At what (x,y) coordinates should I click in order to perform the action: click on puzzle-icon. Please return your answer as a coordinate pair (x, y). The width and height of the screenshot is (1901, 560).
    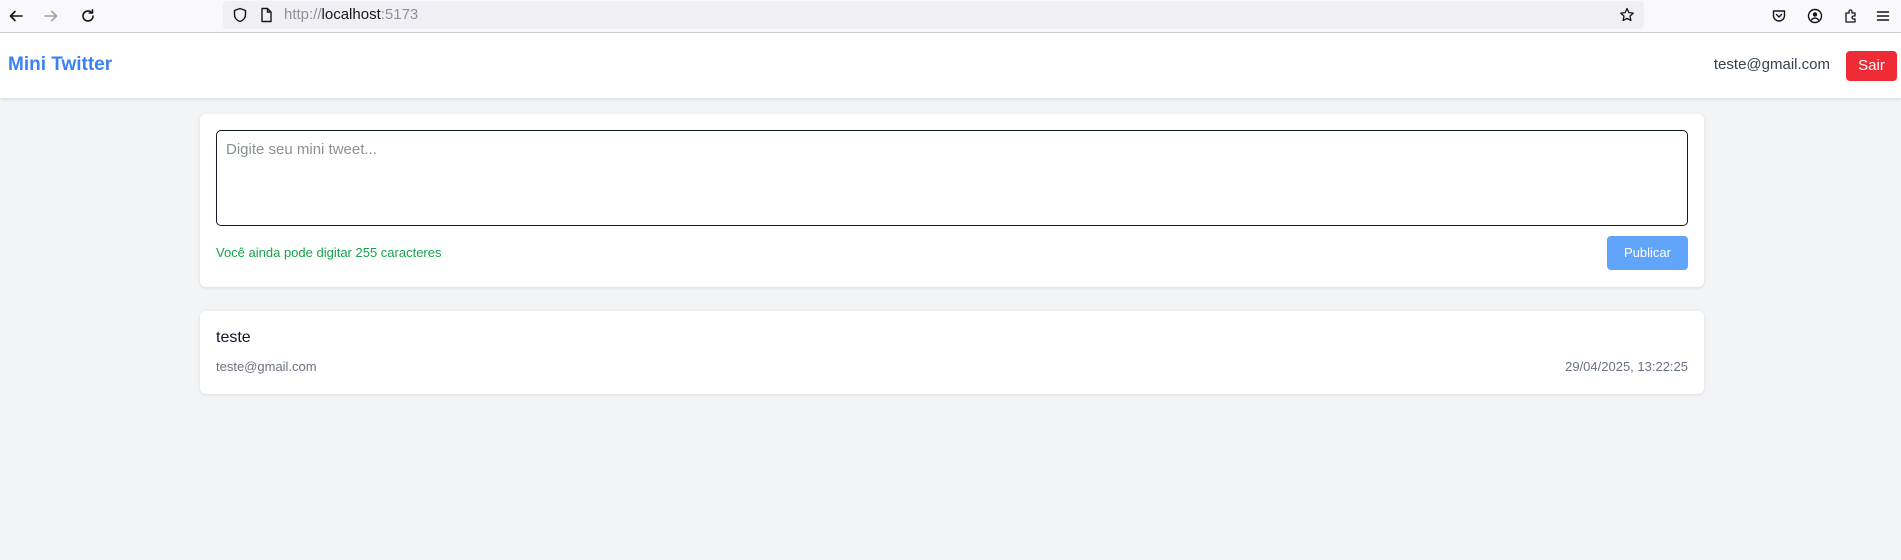
    Looking at the image, I should click on (1850, 16).